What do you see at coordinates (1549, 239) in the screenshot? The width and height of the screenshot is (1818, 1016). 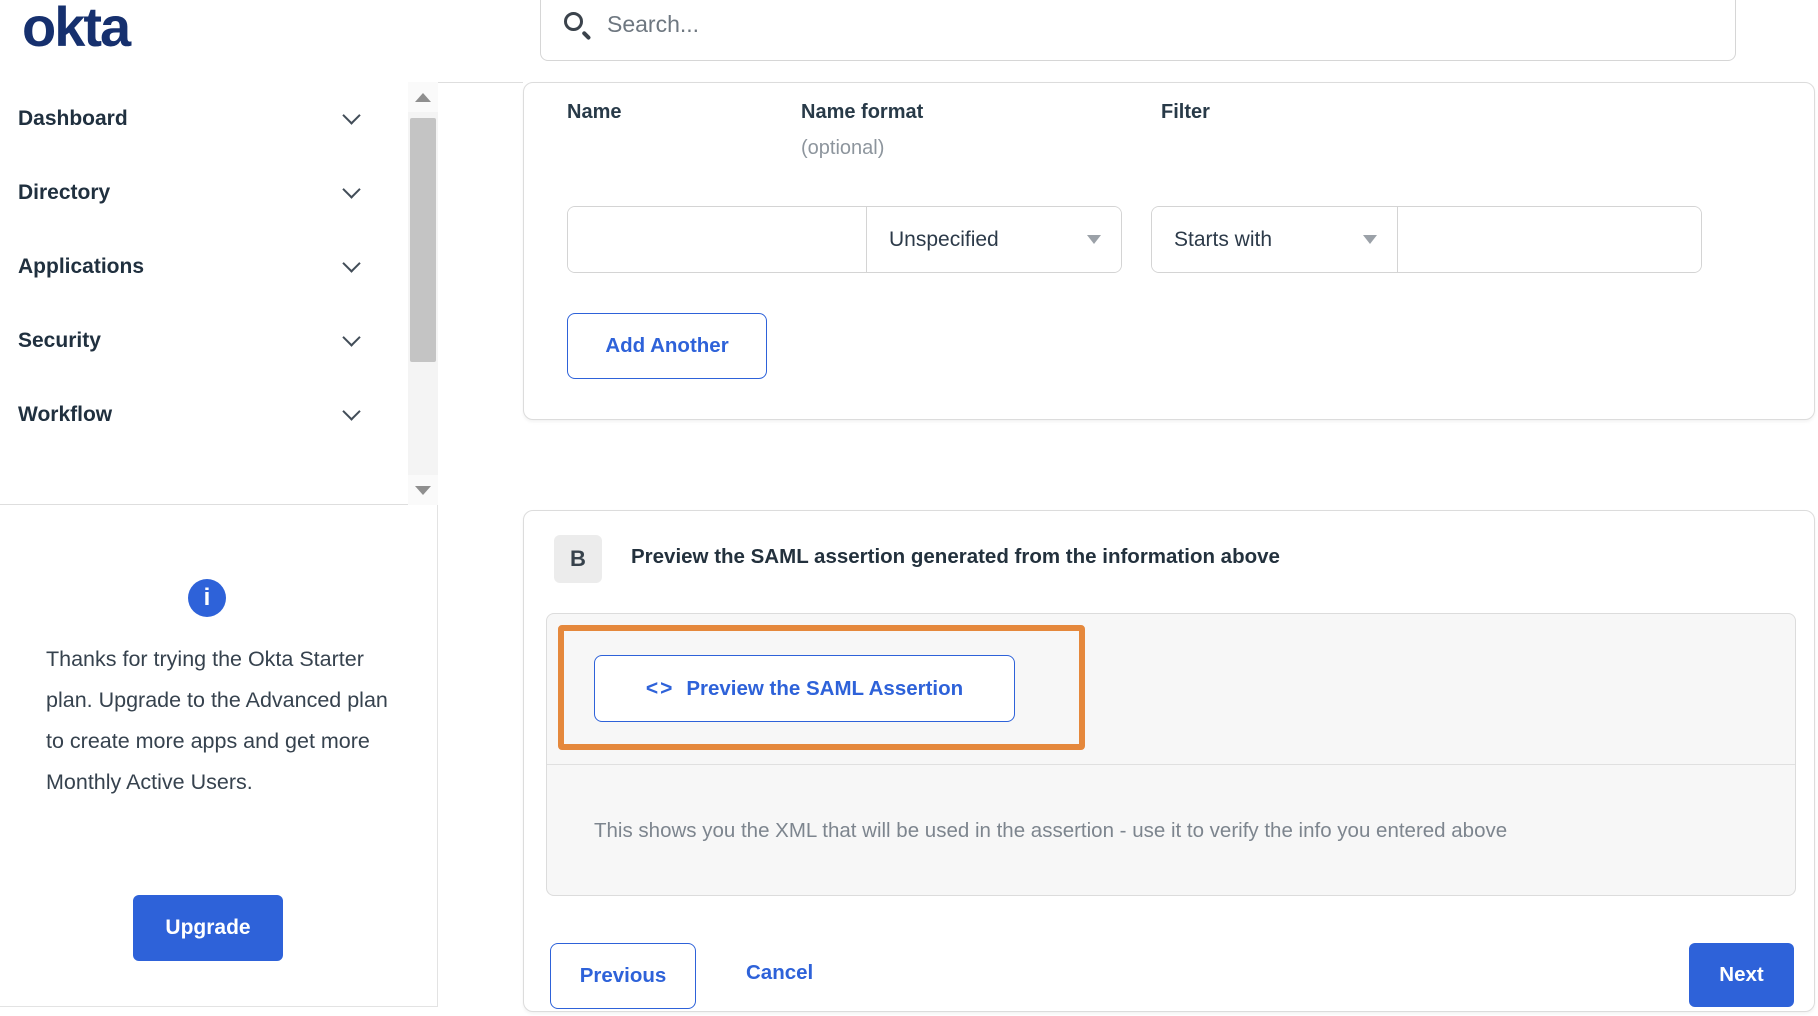 I see `filter-input` at bounding box center [1549, 239].